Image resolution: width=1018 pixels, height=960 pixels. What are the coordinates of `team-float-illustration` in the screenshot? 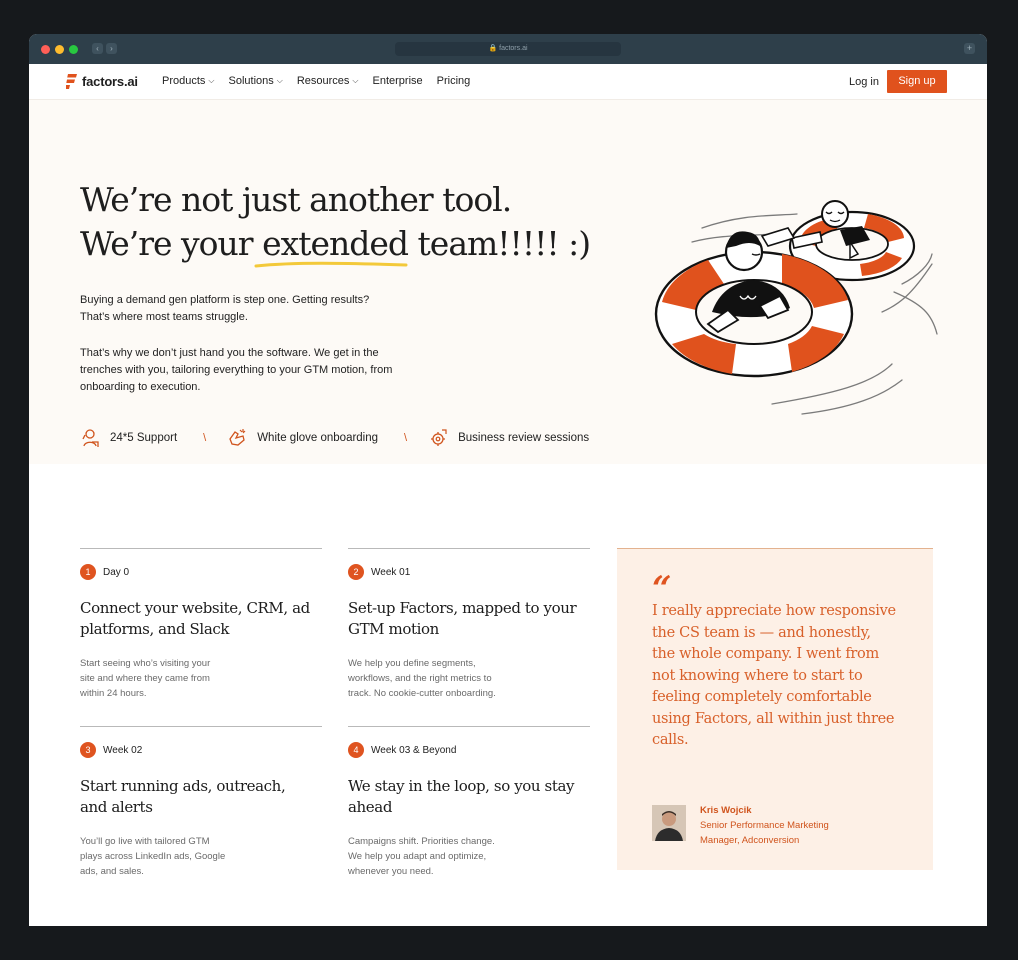 It's located at (796, 307).